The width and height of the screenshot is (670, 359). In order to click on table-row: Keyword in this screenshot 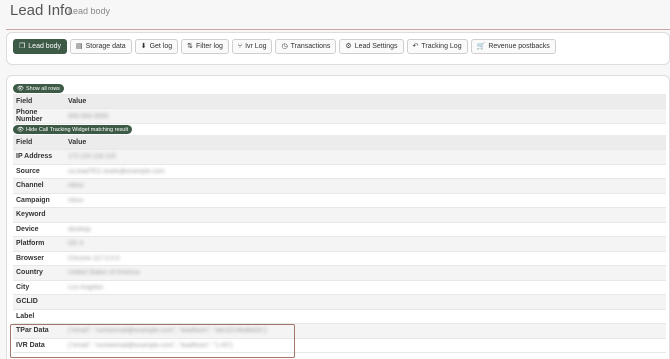, I will do `click(339, 215)`.